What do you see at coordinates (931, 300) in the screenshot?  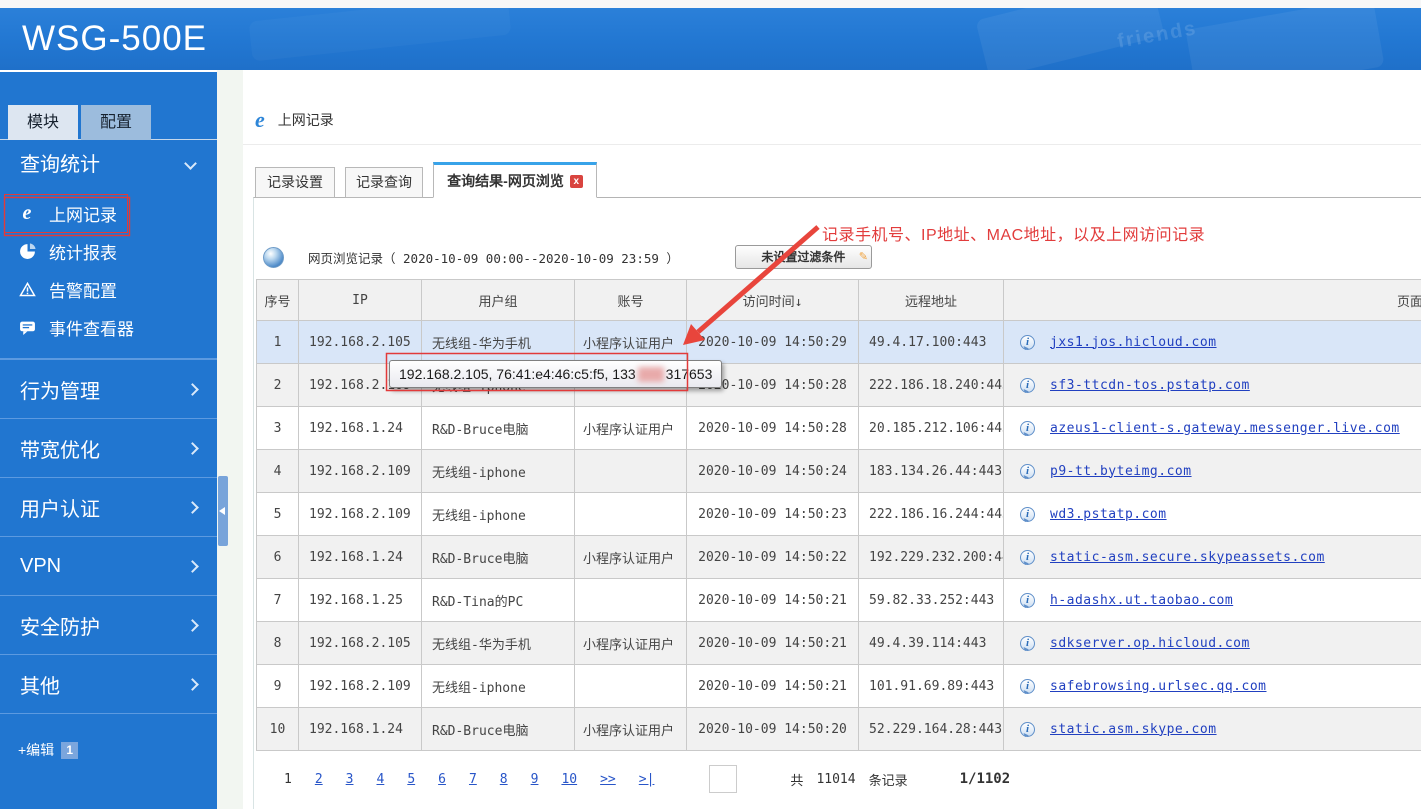 I see `column-header-5: 远程地址` at bounding box center [931, 300].